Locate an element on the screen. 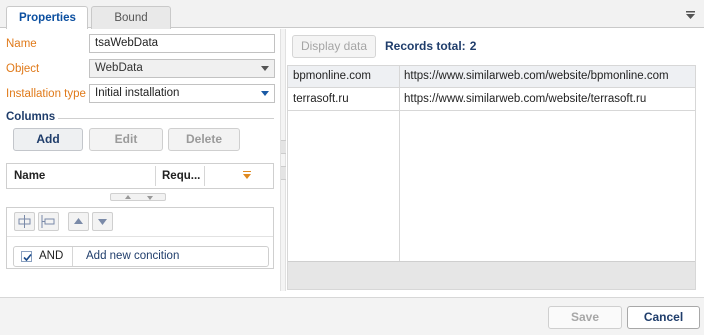 Image resolution: width=704 pixels, height=335 pixels. records-total: Records total: 2 is located at coordinates (430, 46).